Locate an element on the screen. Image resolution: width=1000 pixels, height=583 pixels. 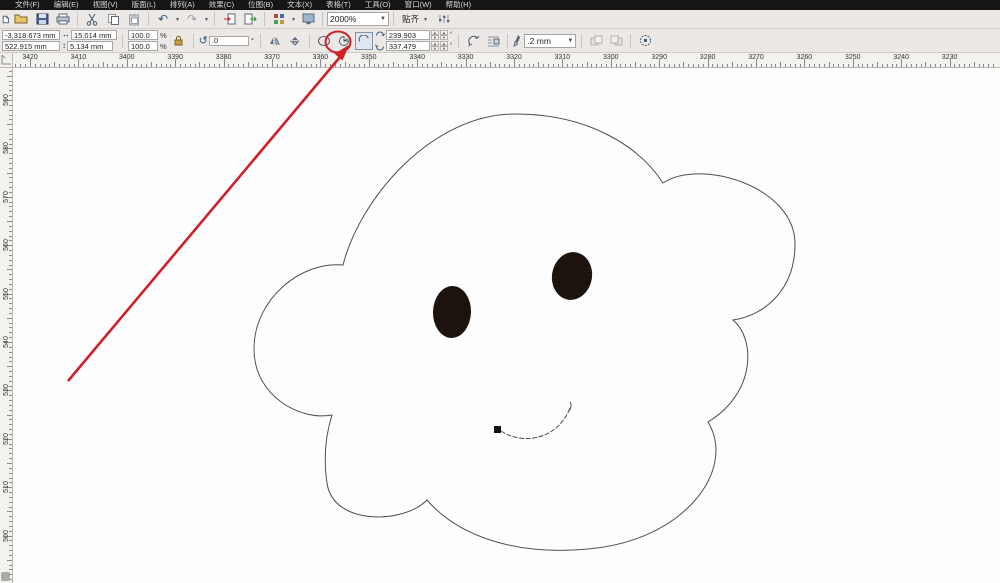
start-angle-field: 239.903 is located at coordinates (407, 35).